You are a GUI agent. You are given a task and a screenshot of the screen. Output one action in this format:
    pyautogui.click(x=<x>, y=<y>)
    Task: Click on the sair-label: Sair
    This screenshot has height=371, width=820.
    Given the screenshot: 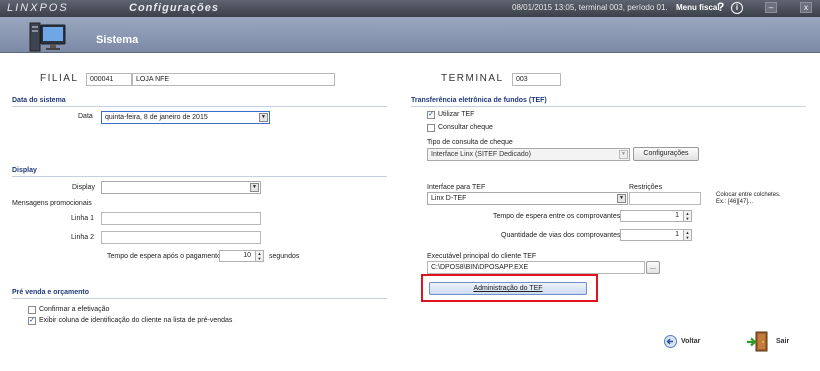 What is the action you would take?
    pyautogui.click(x=783, y=341)
    